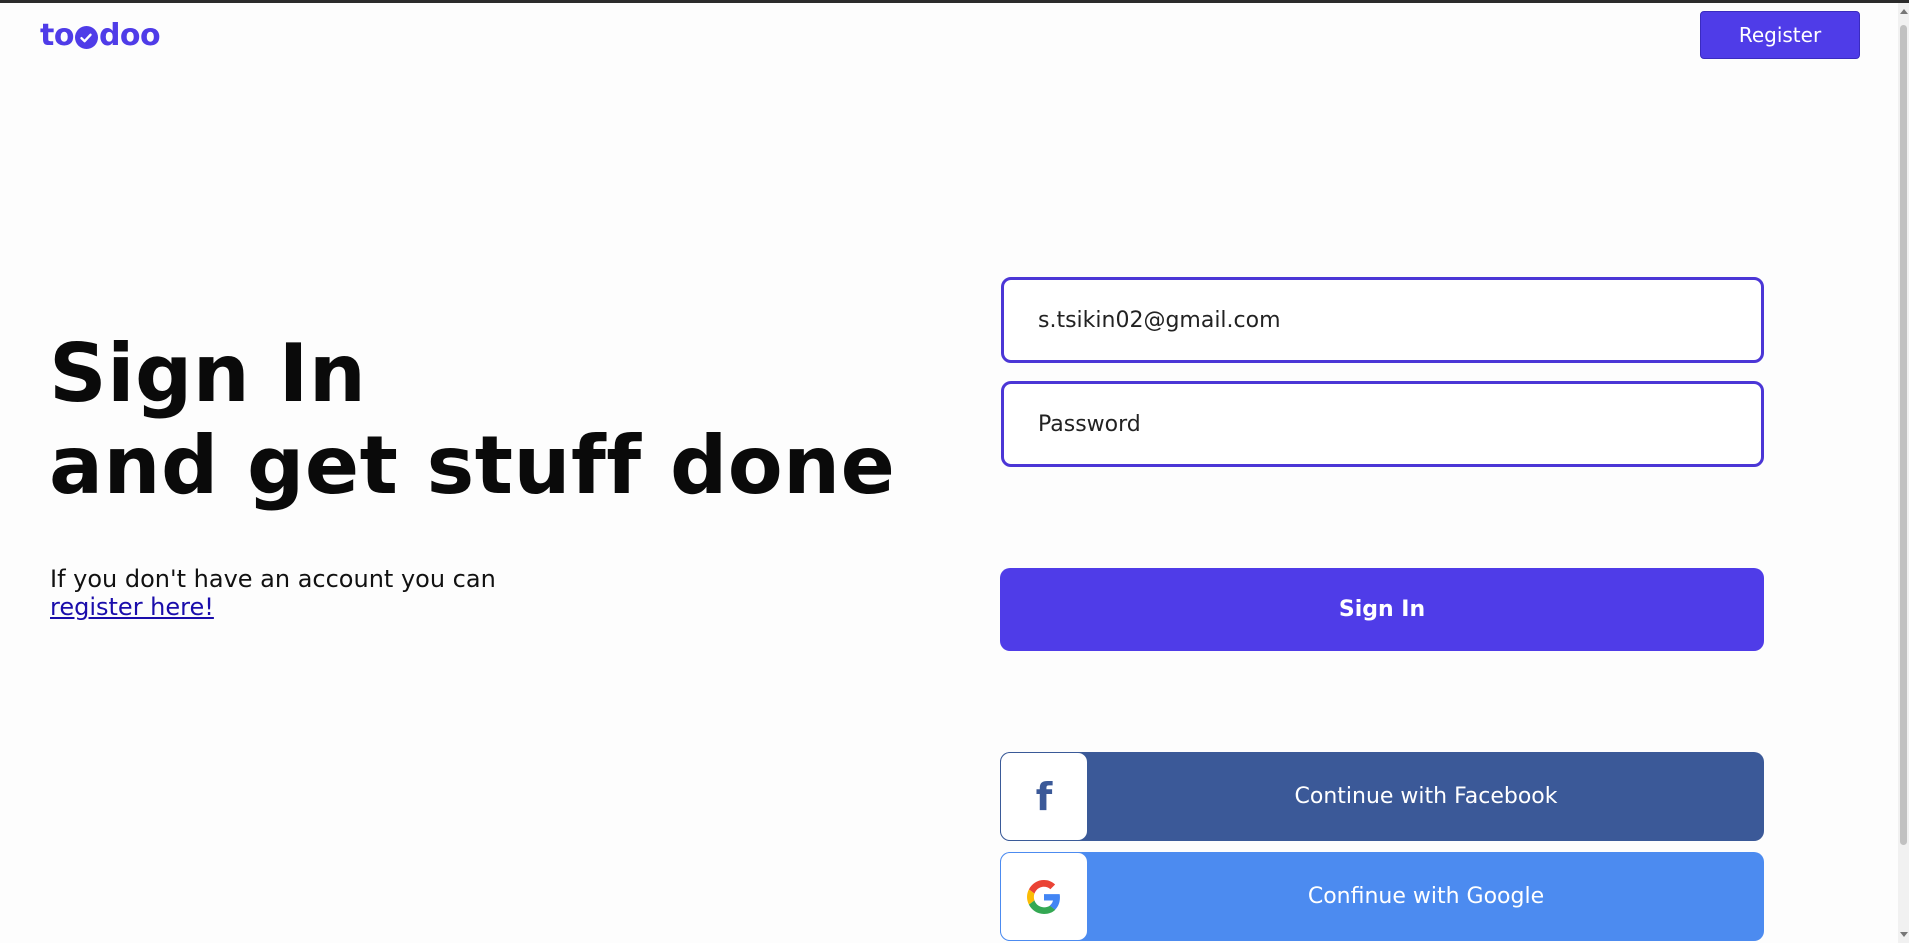  Describe the element at coordinates (208, 373) in the screenshot. I see `page-title-line1: Sign In` at that location.